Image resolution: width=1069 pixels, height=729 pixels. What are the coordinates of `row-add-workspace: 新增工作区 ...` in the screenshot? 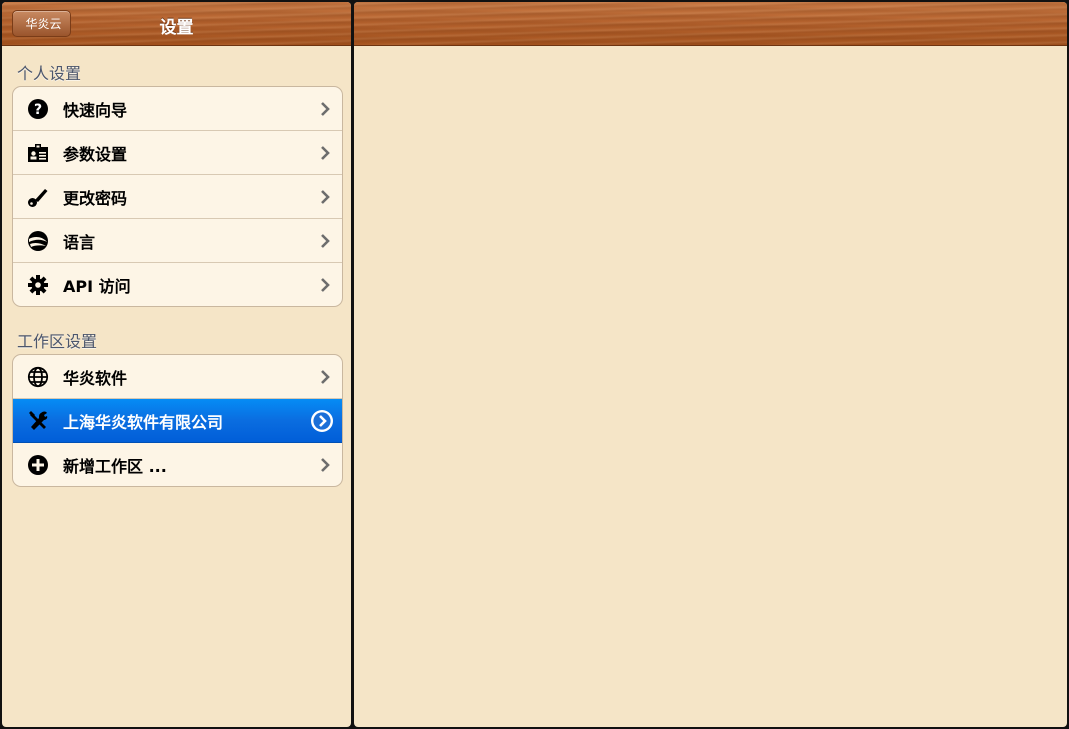 It's located at (177, 464).